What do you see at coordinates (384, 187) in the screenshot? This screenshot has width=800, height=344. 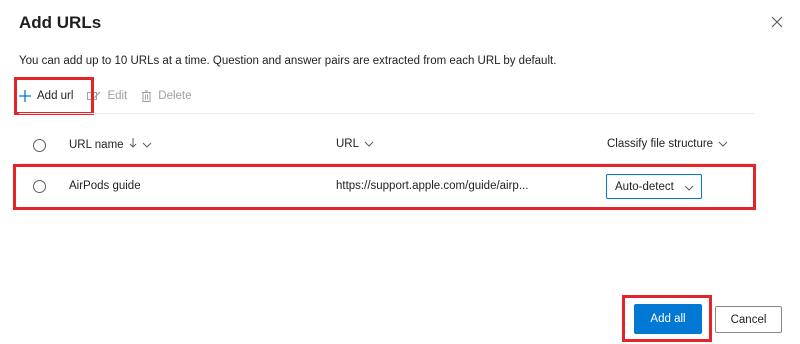 I see `highlight-row` at bounding box center [384, 187].